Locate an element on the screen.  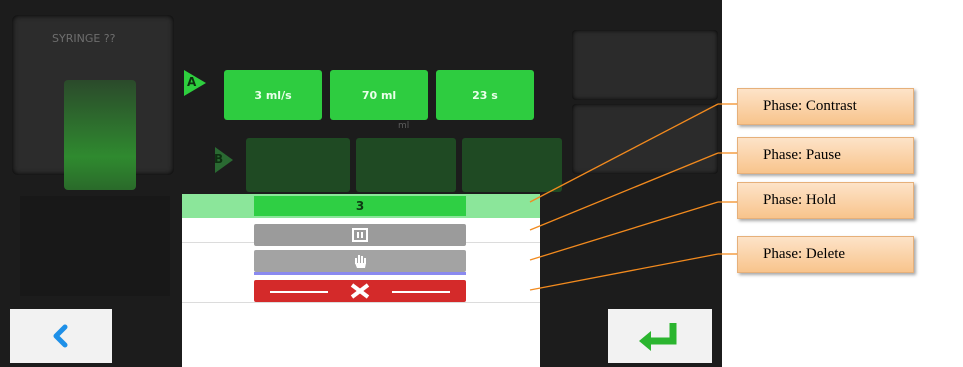
pause-icon is located at coordinates (360, 235).